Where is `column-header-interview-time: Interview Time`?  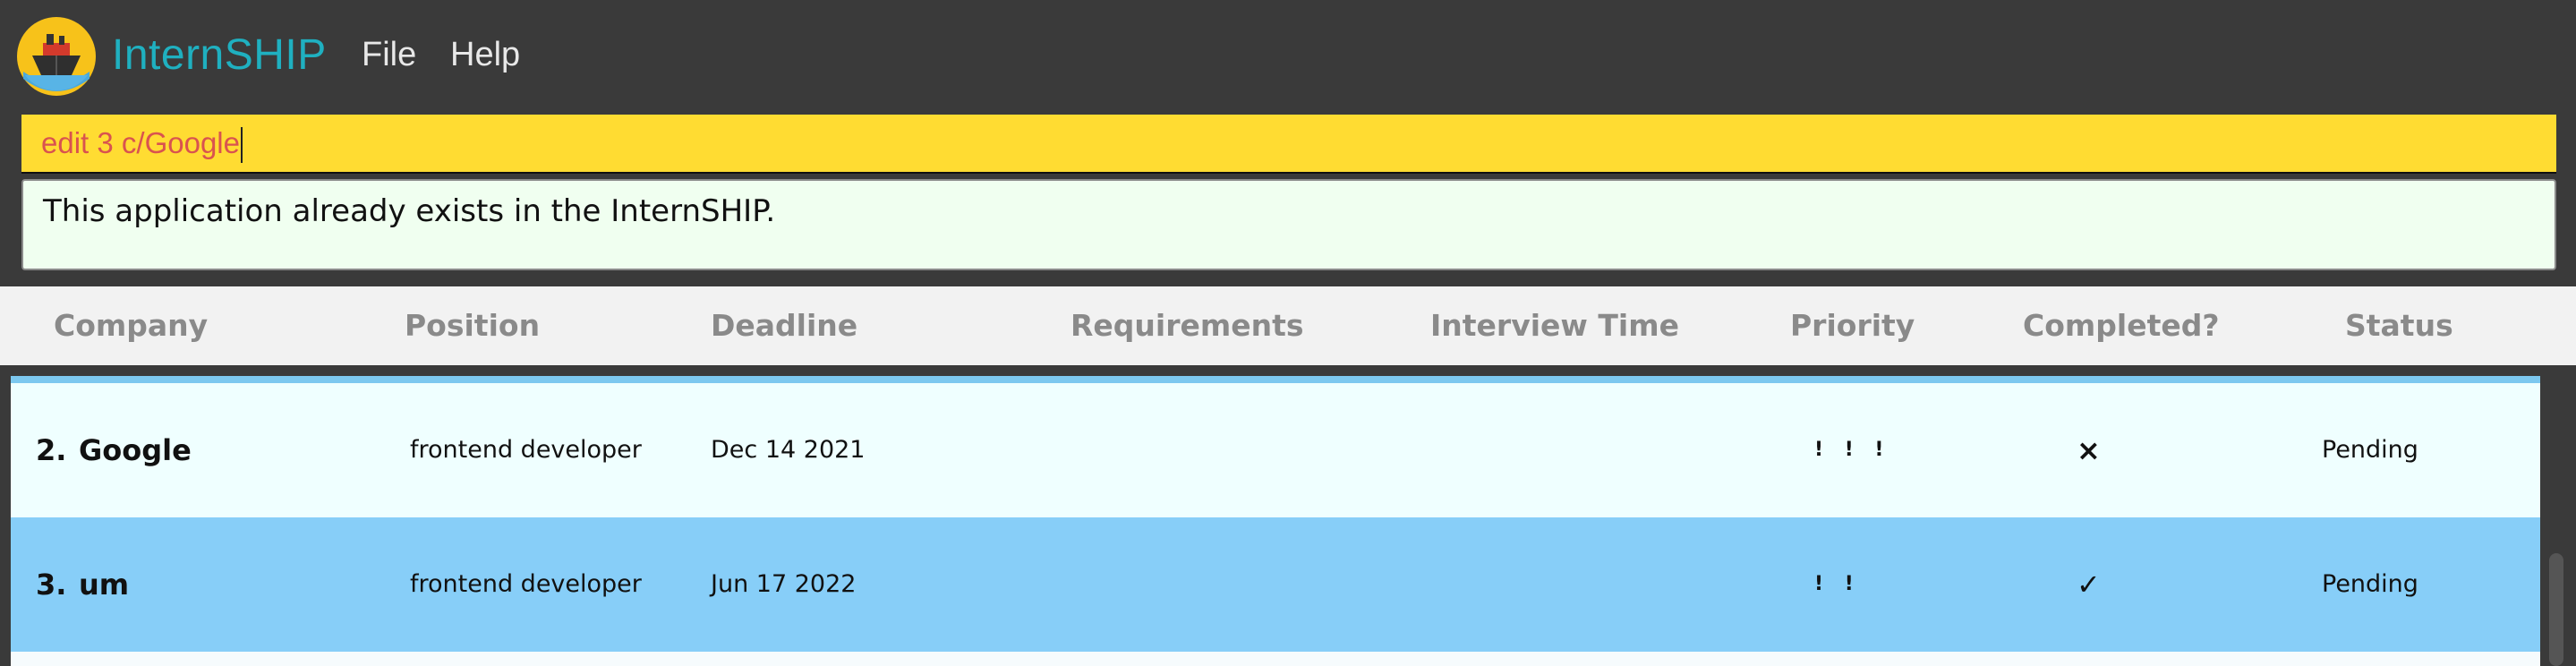 column-header-interview-time: Interview Time is located at coordinates (1554, 325).